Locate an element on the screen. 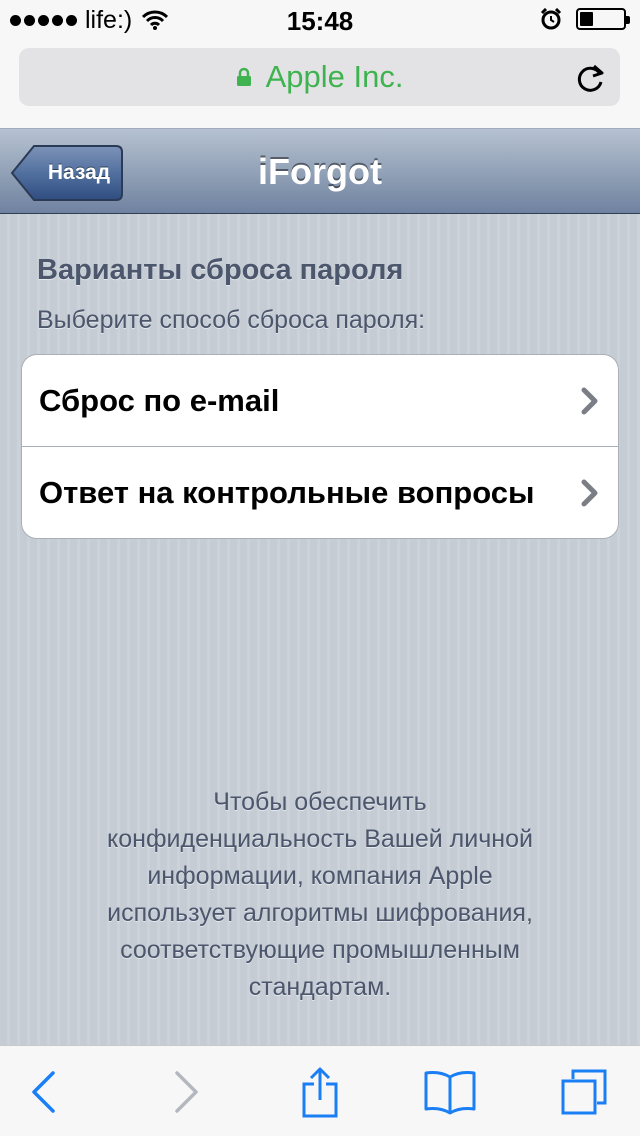 The height and width of the screenshot is (1136, 640). section-title: Варианты сброса пароля is located at coordinates (220, 270).